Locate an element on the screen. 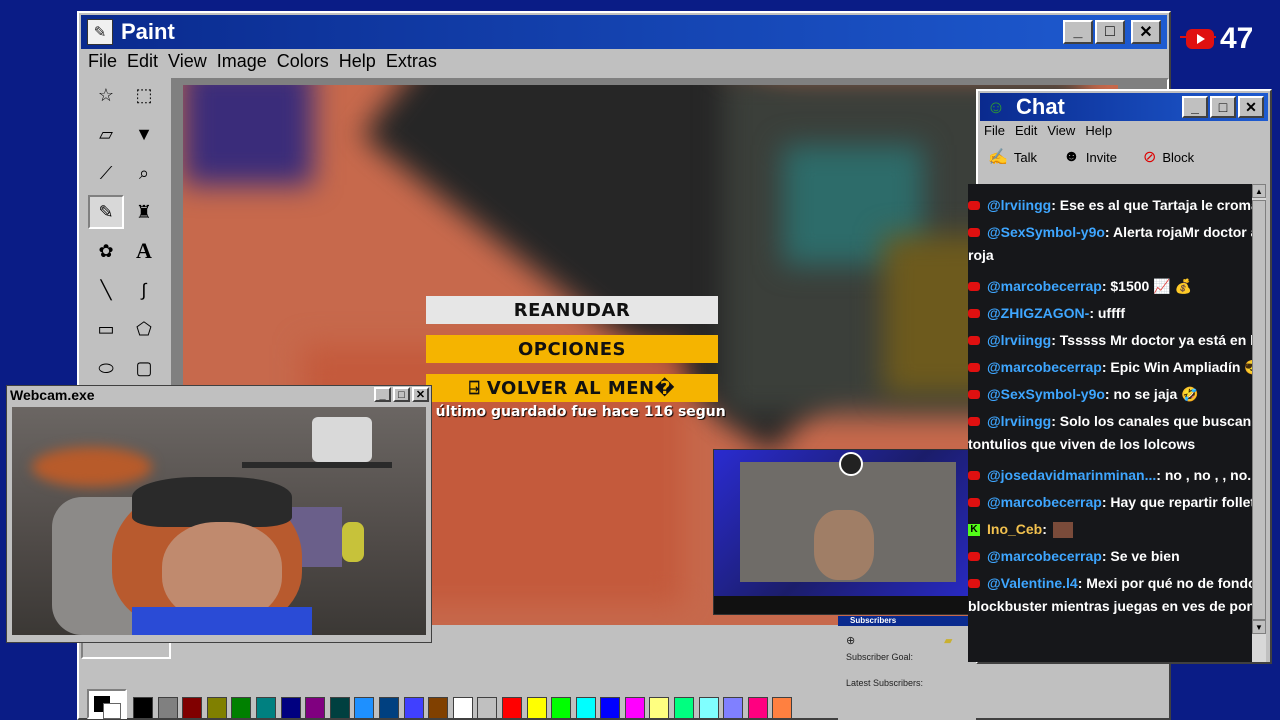 Image resolution: width=1280 pixels, height=720 pixels. scroll-down-icon: ▼ is located at coordinates (1259, 627).